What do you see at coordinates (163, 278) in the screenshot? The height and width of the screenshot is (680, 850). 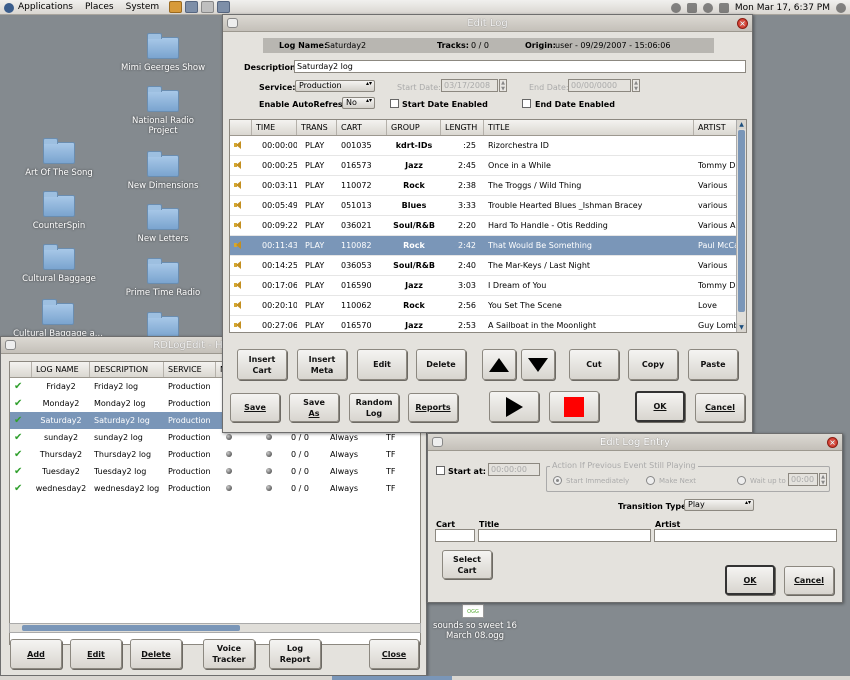 I see `desktop-icon-prime-time-radio: Prime Time Radio` at bounding box center [163, 278].